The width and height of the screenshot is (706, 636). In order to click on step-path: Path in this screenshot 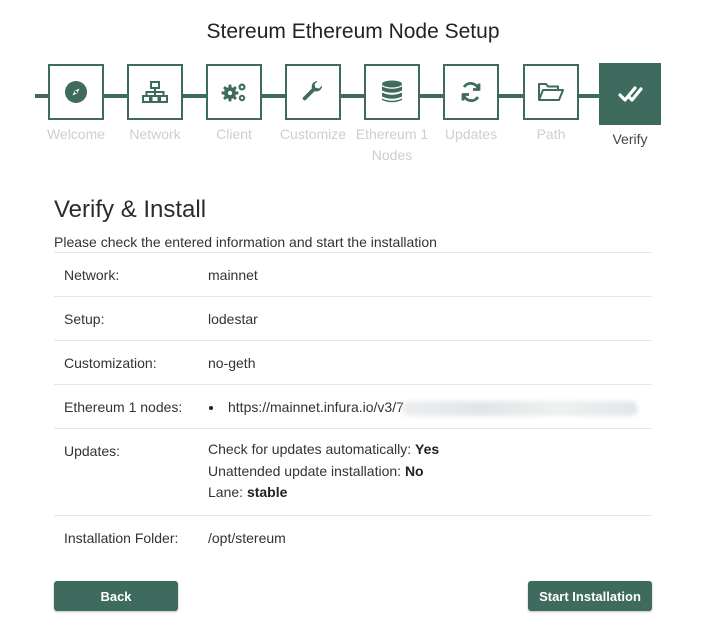, I will do `click(551, 104)`.